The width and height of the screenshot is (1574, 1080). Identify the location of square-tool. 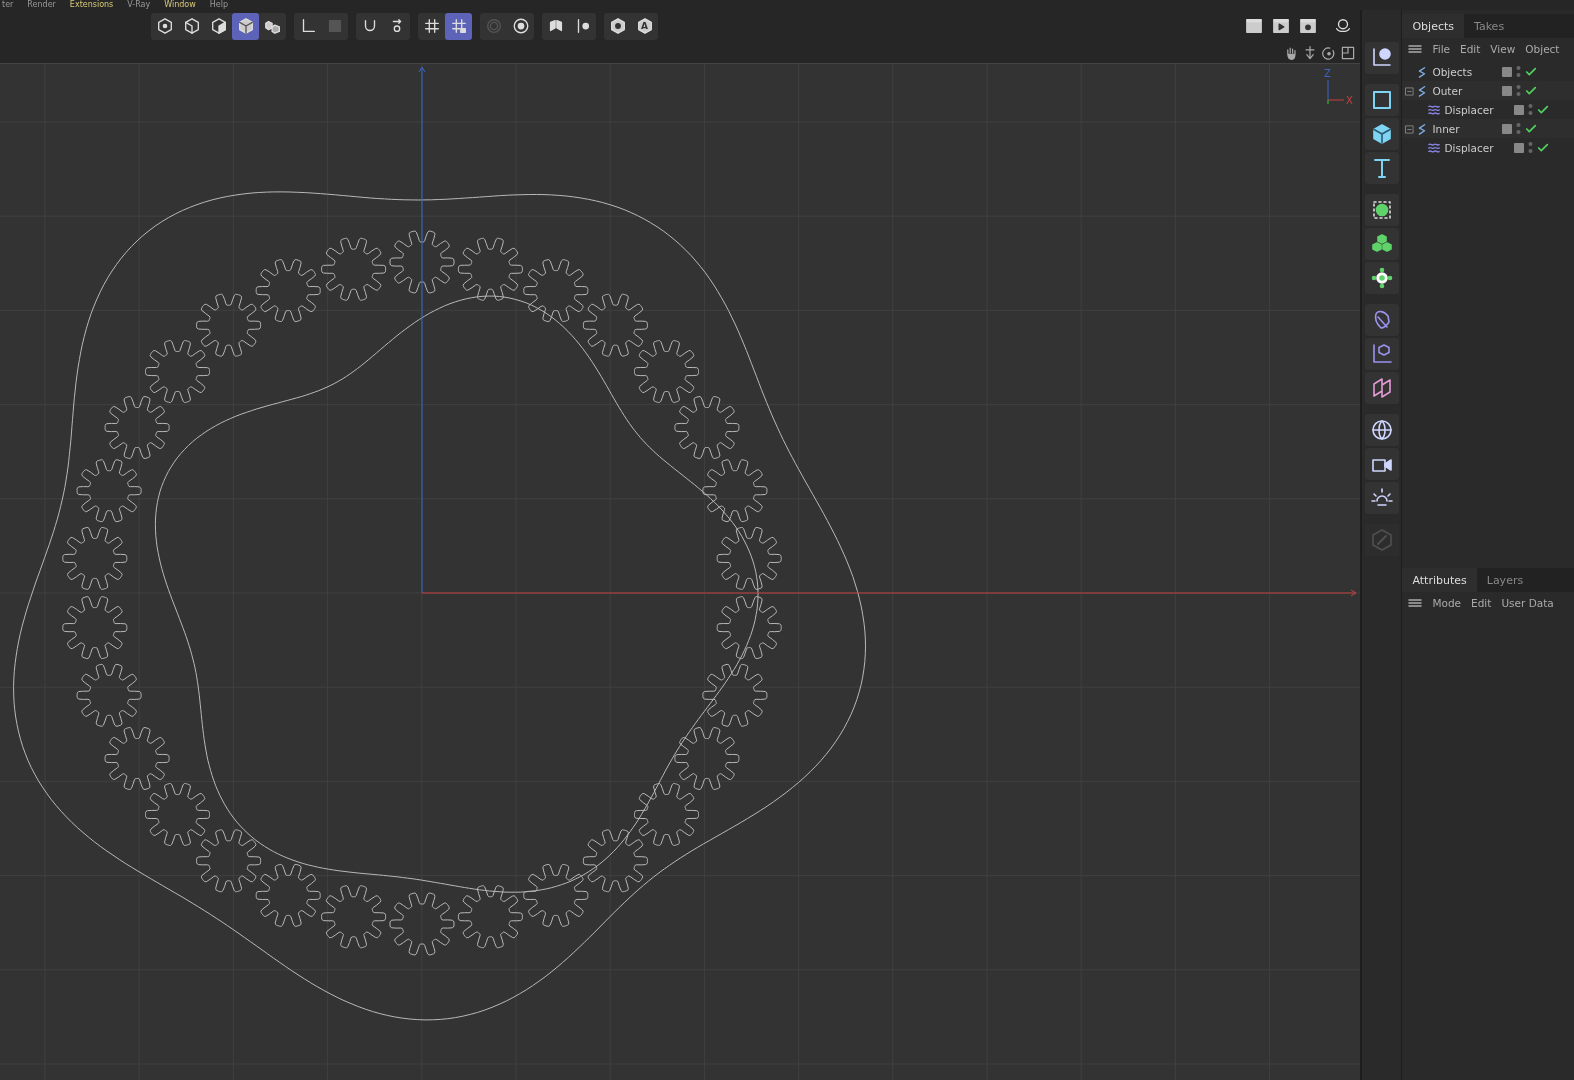
(1381, 100).